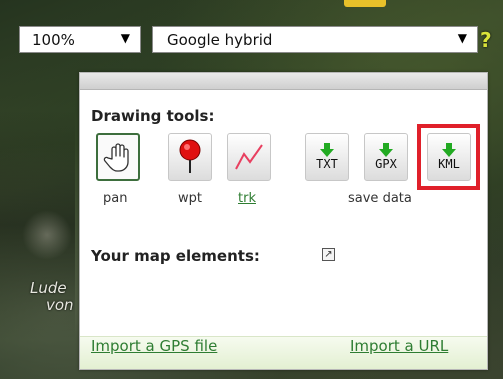 This screenshot has height=379, width=503. Describe the element at coordinates (448, 157) in the screenshot. I see `kml-highlight-box` at that location.